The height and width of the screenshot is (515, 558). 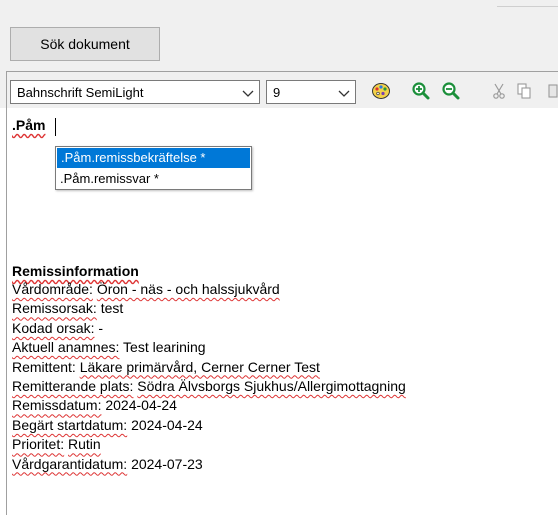 What do you see at coordinates (55, 127) in the screenshot?
I see `text-caret` at bounding box center [55, 127].